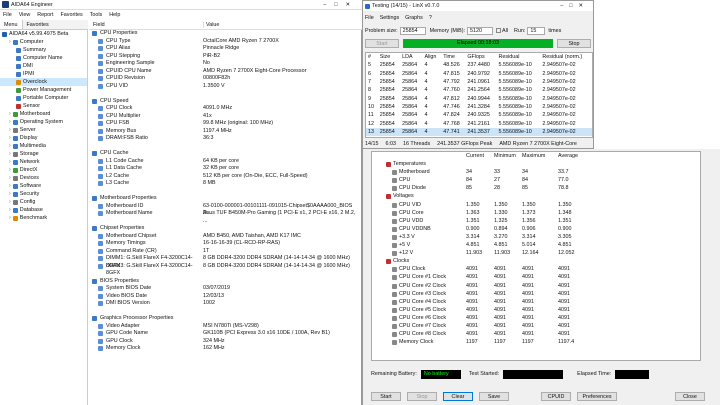 The width and height of the screenshot is (720, 405). Describe the element at coordinates (43, 106) in the screenshot. I see `tree-item: Sensor` at that location.